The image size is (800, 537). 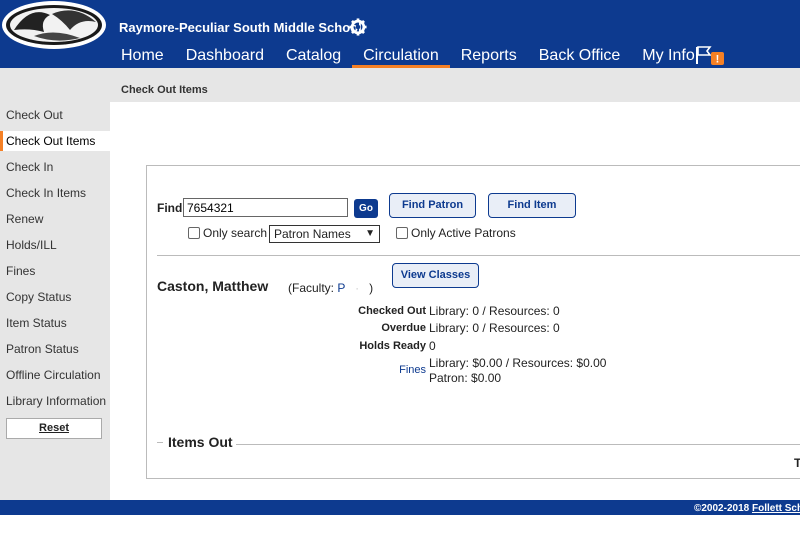 I want to click on copyright: ©2002-2018 Follett Sch, so click(x=747, y=508).